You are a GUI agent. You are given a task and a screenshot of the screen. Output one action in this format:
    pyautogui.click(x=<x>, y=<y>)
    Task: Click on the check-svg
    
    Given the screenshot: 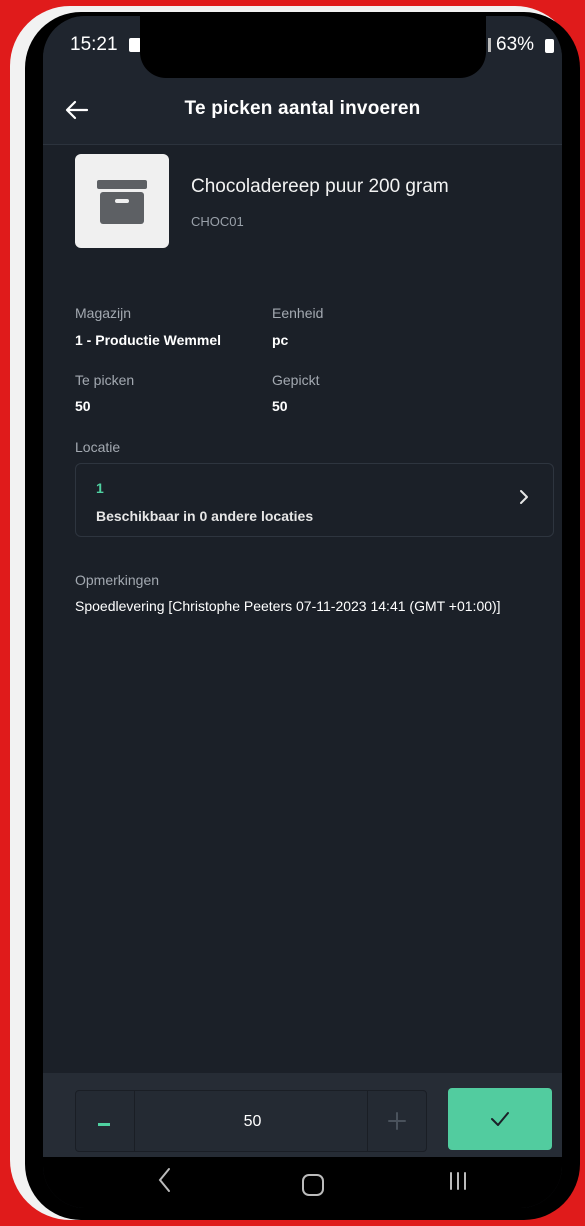 What is the action you would take?
    pyautogui.click(x=500, y=1119)
    